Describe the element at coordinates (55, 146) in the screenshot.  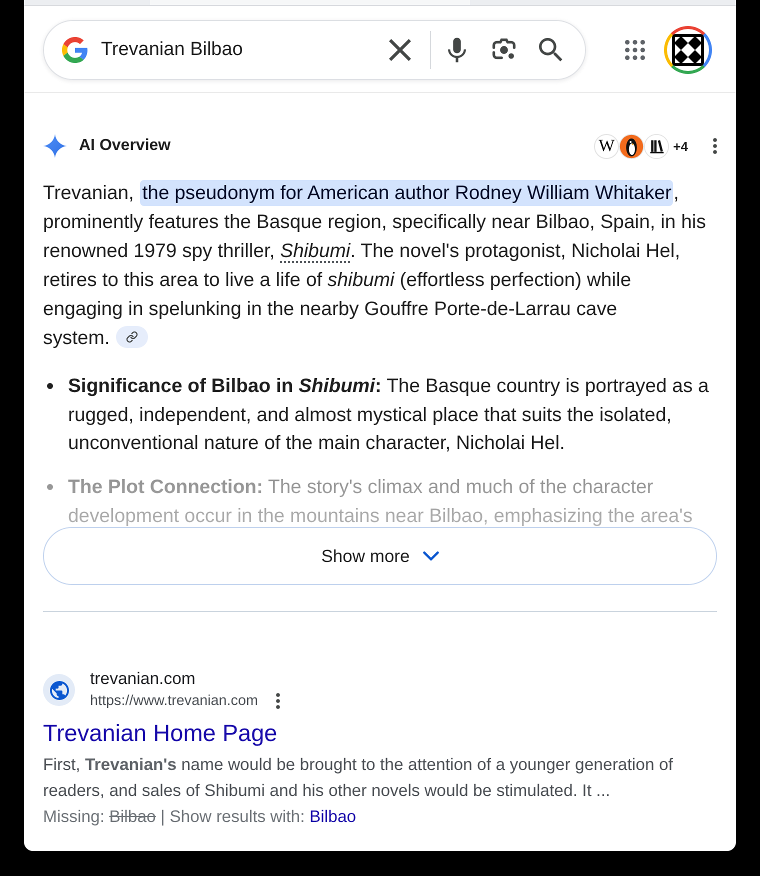
I see `sparkle-icon` at that location.